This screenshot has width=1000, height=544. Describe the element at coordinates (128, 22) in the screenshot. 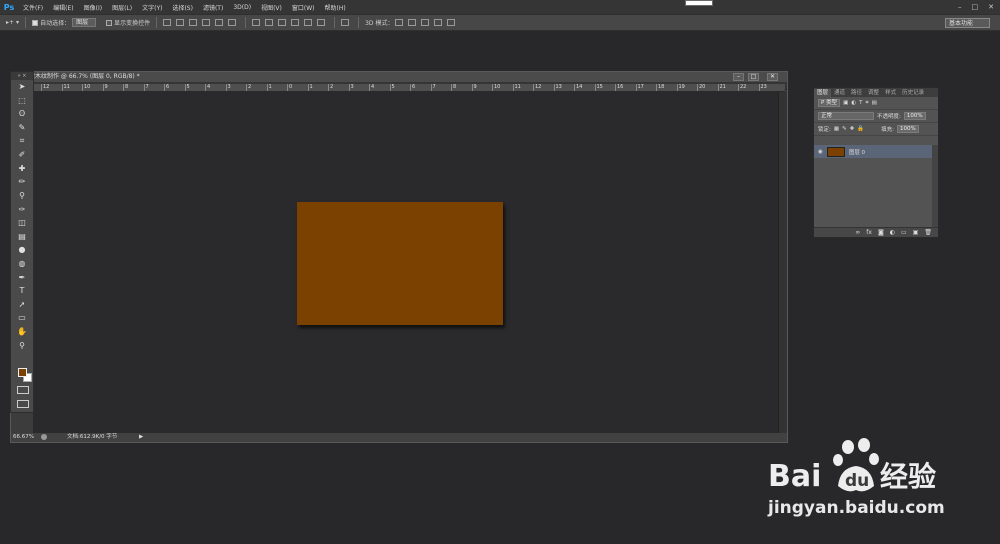

I see `show-transform-option: 显示变换控件` at that location.